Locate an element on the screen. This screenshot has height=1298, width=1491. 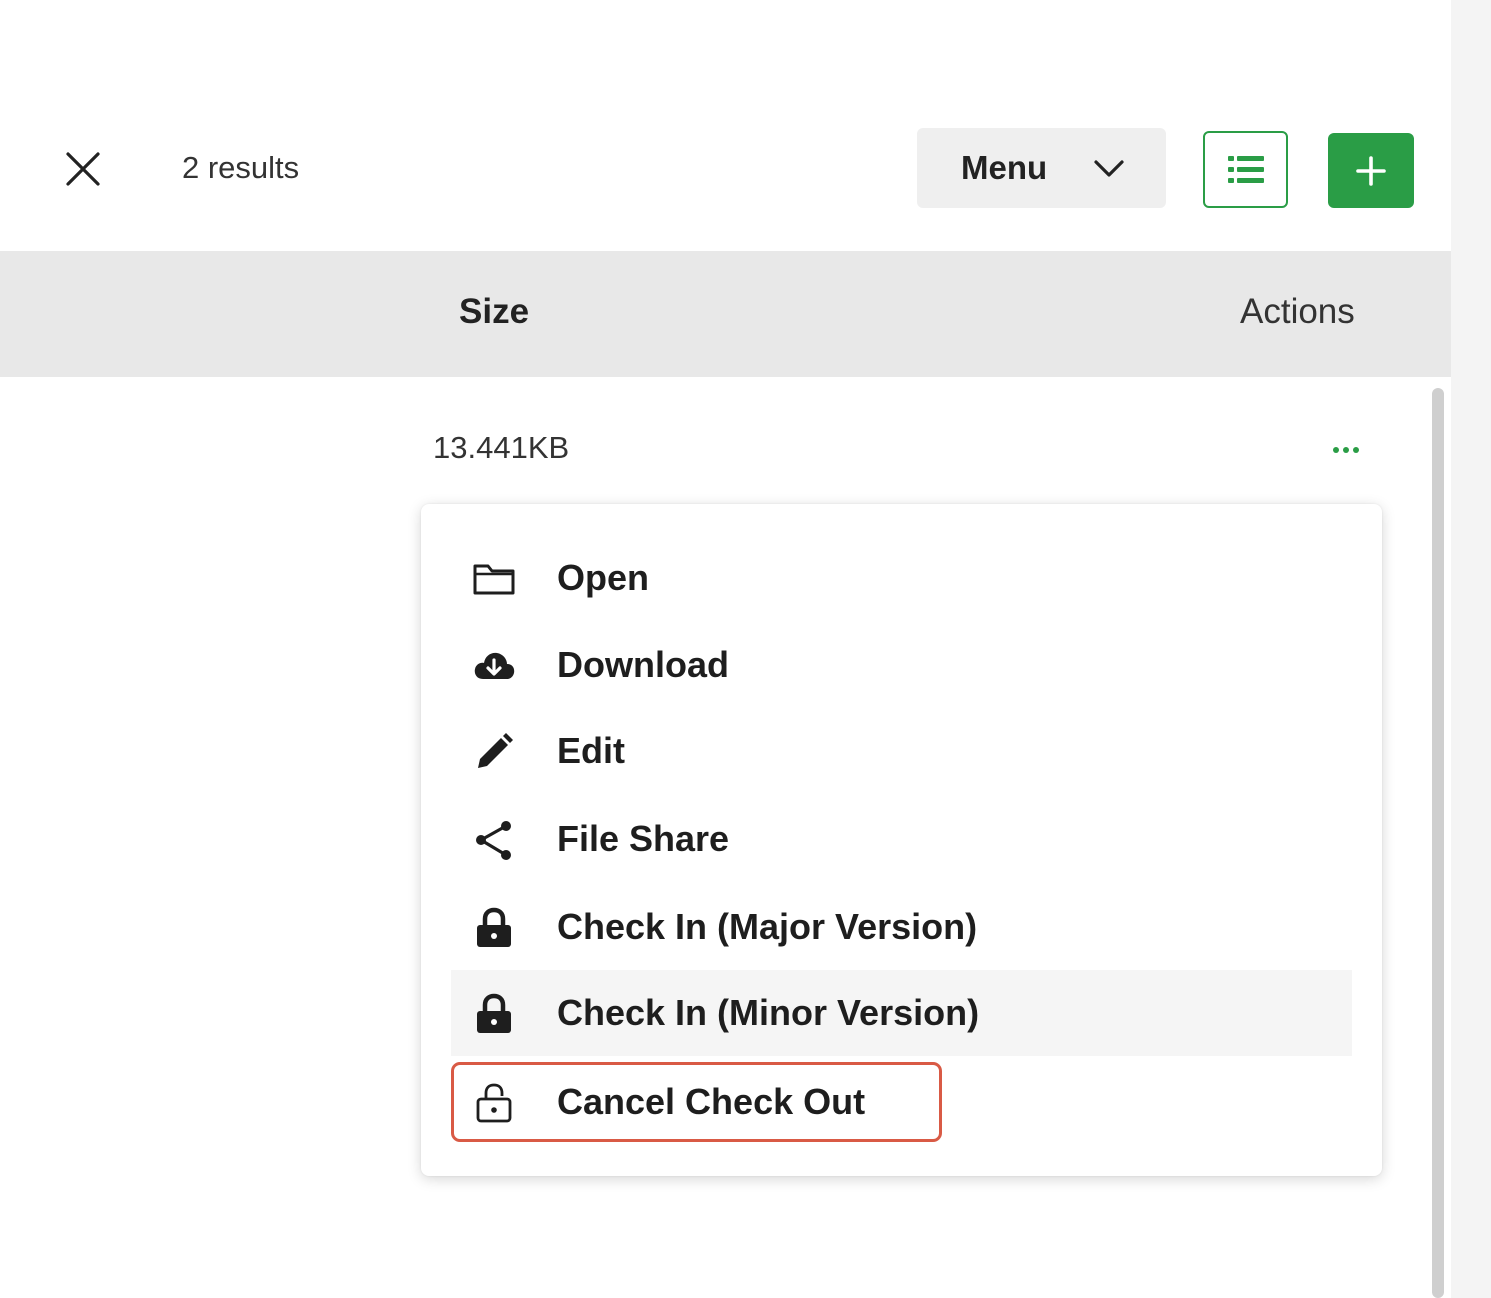
menu-item-cancel-check-out: Cancel Check Out is located at coordinates (901, 1102).